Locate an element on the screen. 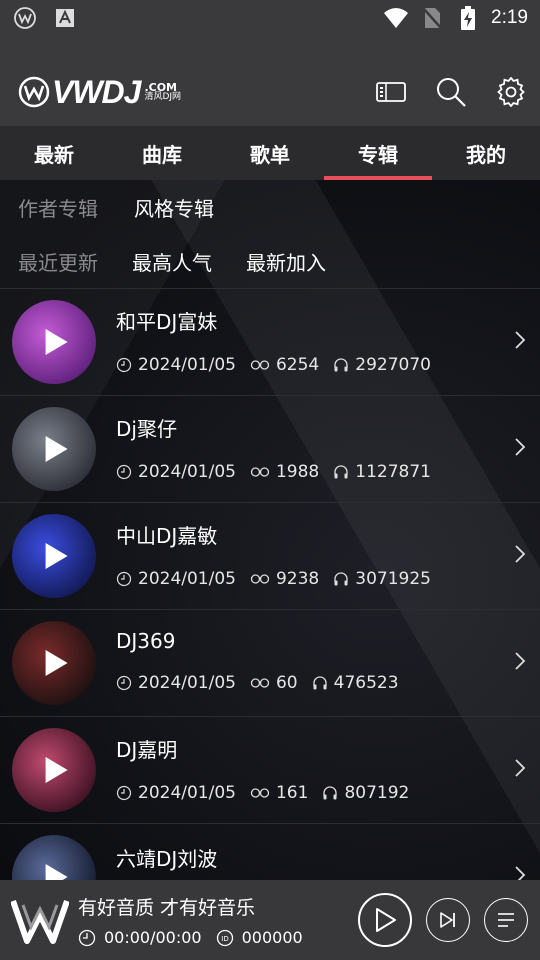 This screenshot has width=540, height=960. wifi-icon is located at coordinates (396, 18).